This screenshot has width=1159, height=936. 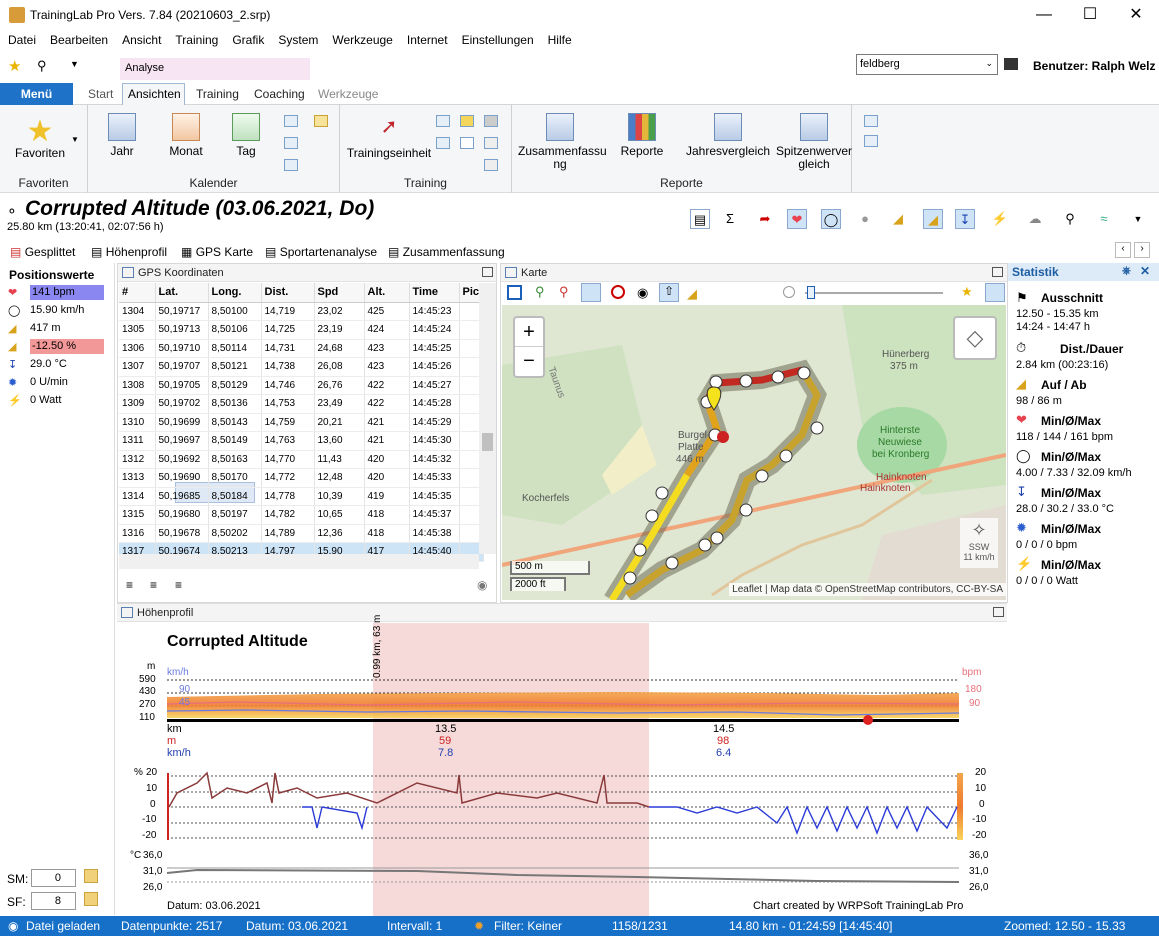 I want to click on pin-icon: ⎈, so click(x=1126, y=271).